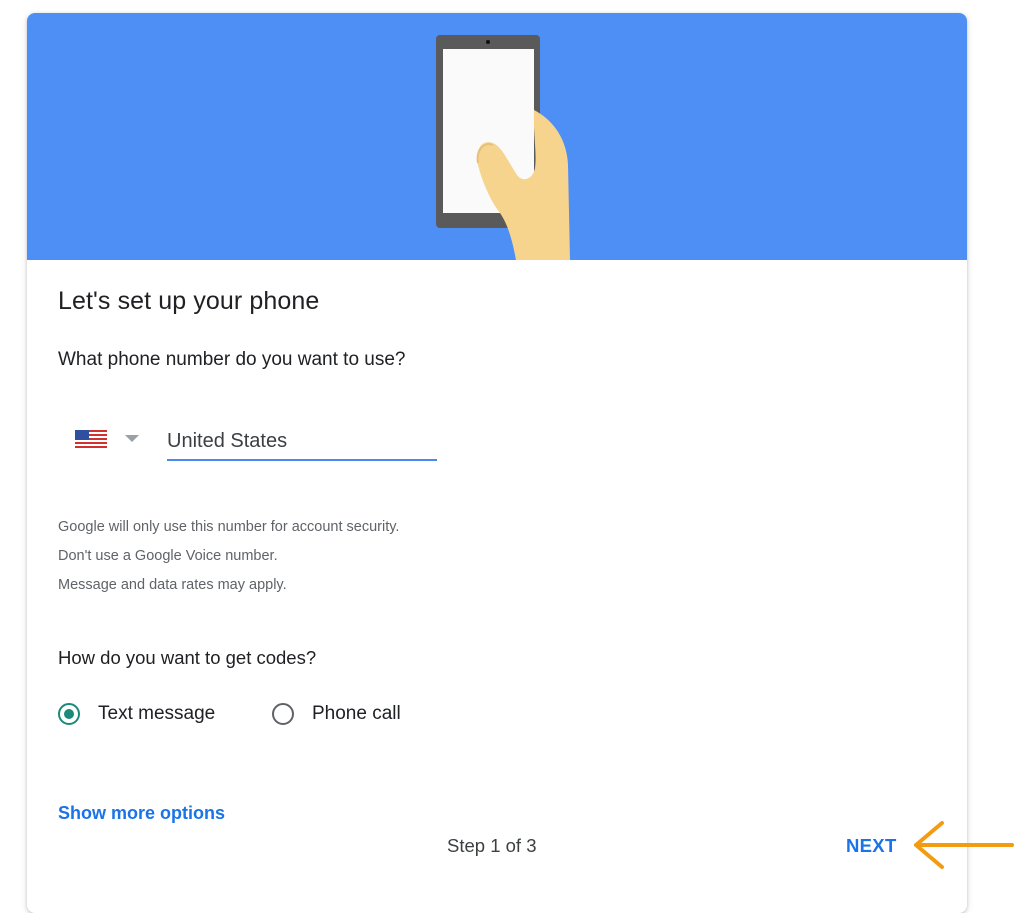 This screenshot has width=1036, height=913. I want to click on show-more-options-link: Show more options, so click(141, 813).